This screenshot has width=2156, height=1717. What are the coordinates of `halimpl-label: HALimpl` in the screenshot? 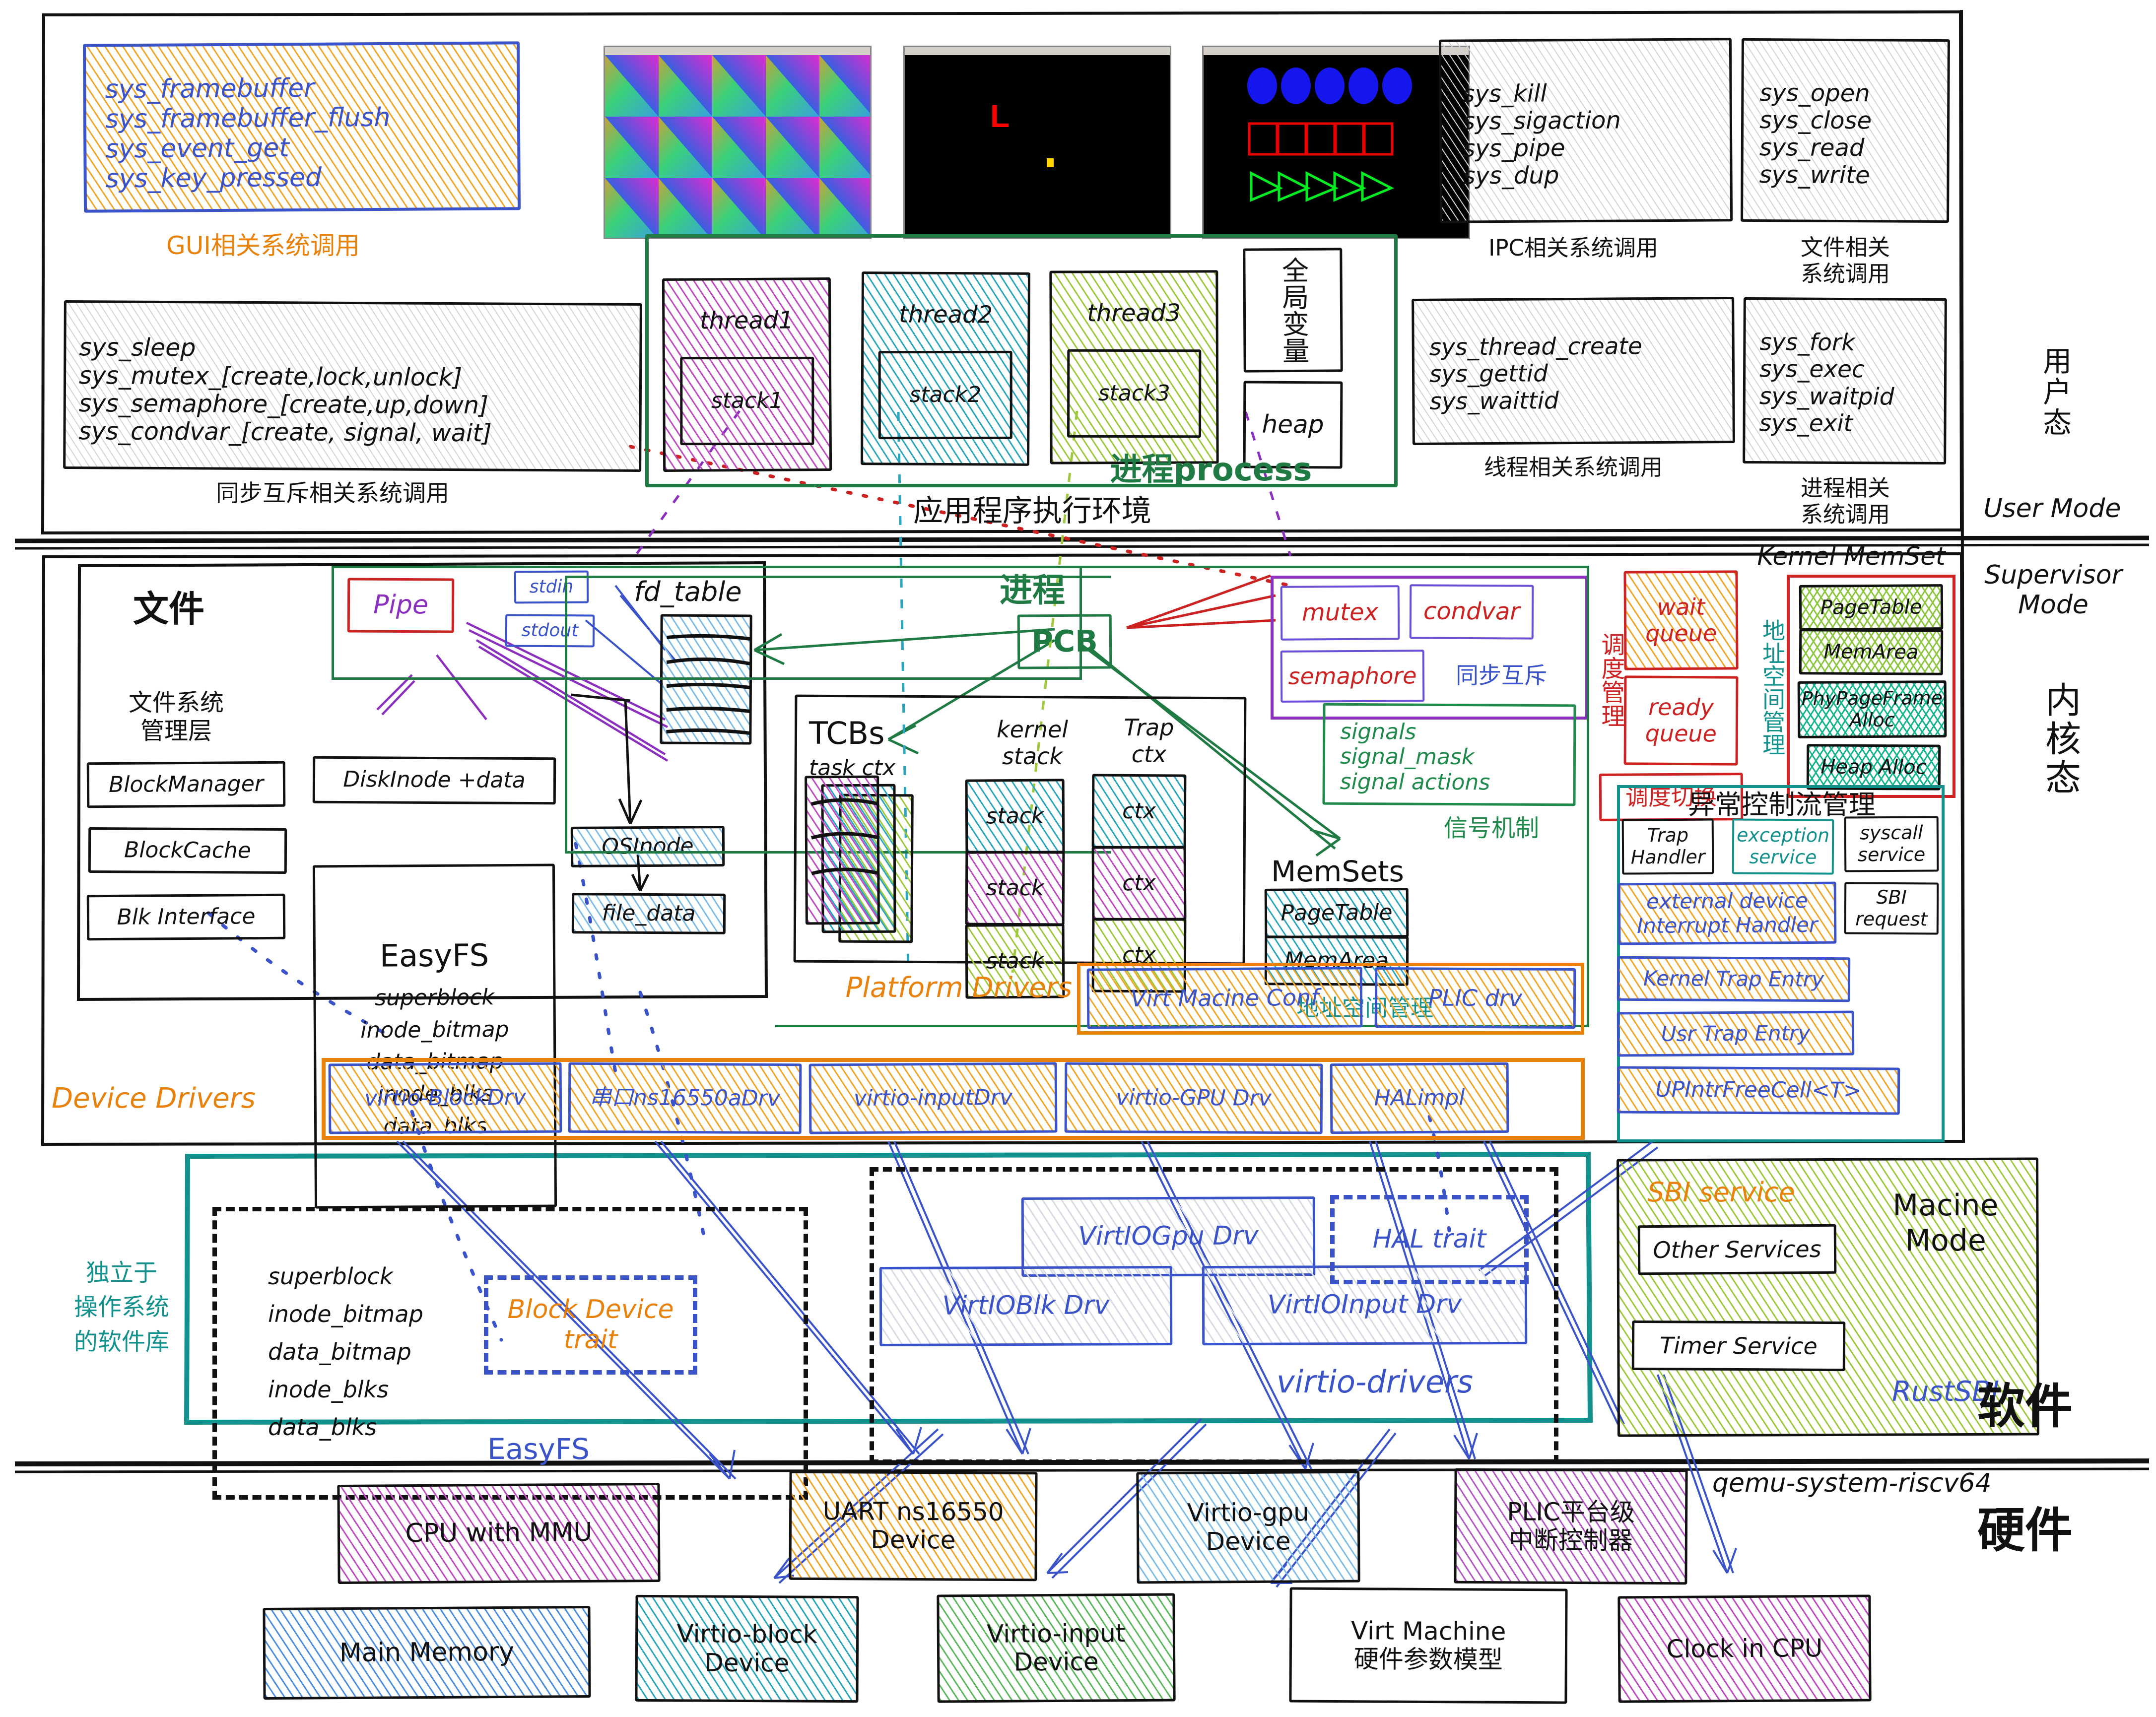 It's located at (1419, 1098).